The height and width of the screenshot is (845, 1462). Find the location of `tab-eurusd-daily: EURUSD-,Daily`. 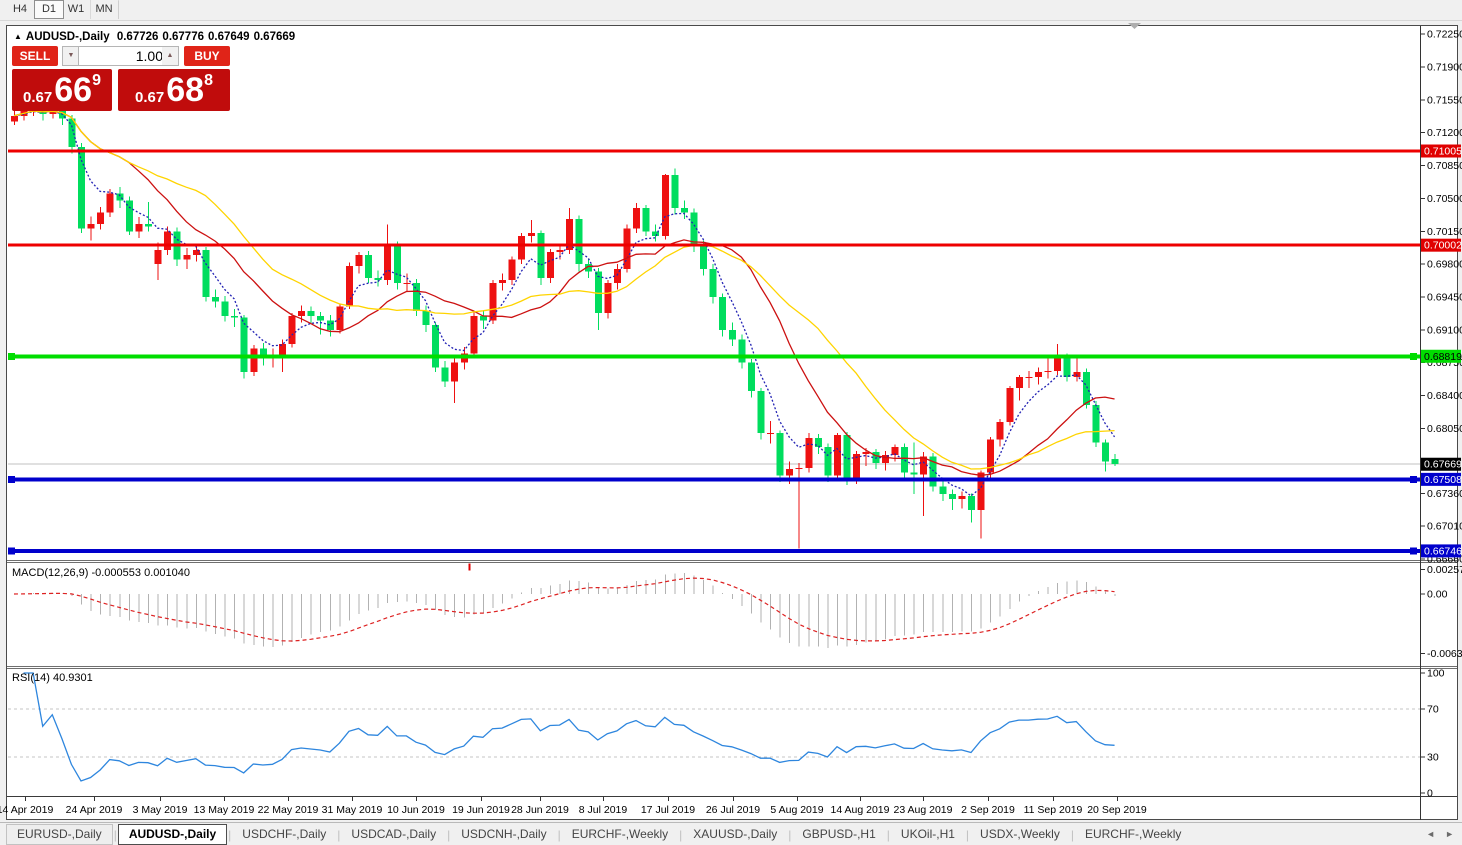

tab-eurusd-daily: EURUSD-,Daily is located at coordinates (59, 834).